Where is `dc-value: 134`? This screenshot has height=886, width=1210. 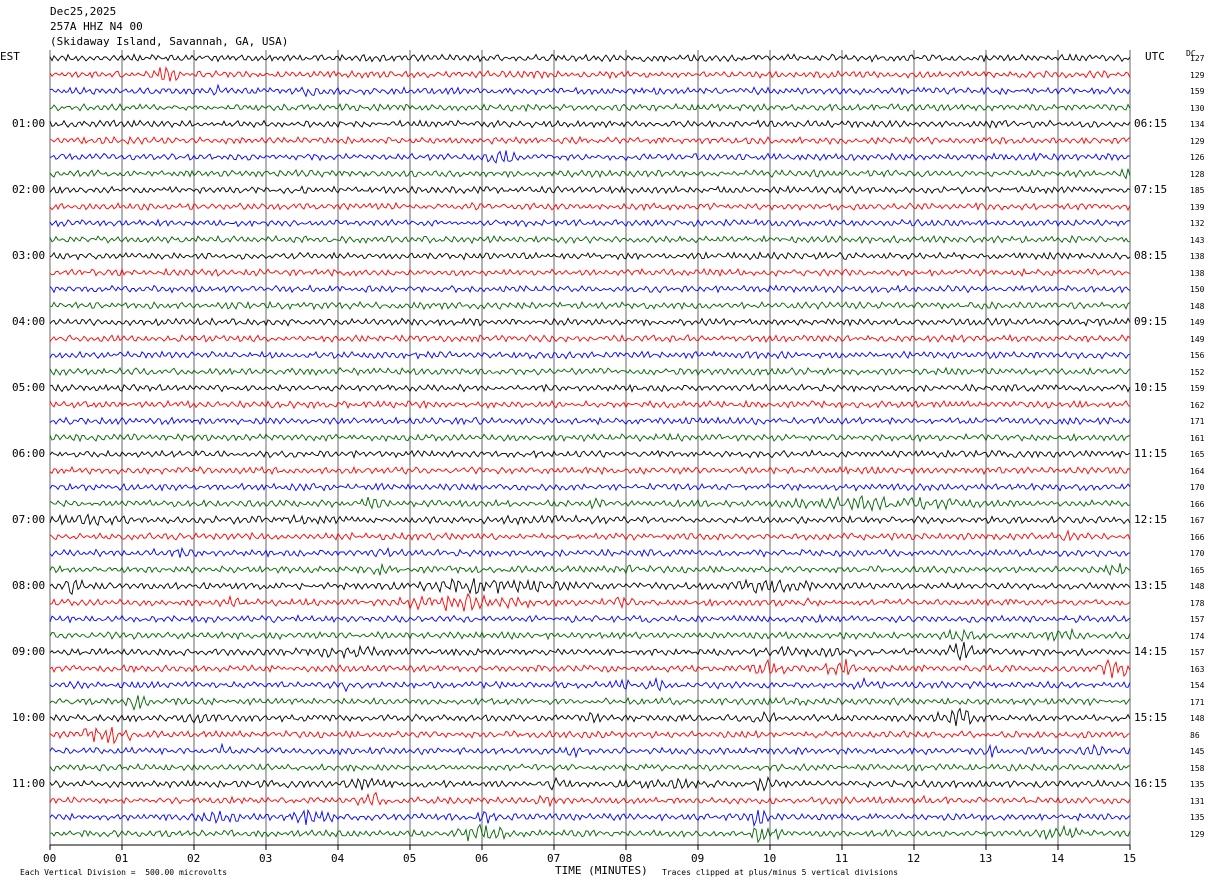 dc-value: 134 is located at coordinates (1197, 124).